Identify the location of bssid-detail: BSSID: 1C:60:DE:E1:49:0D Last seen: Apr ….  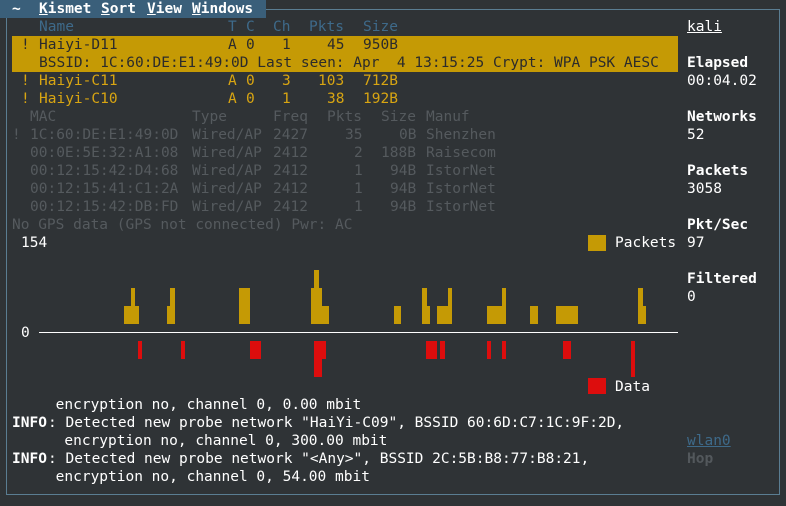
(349, 63).